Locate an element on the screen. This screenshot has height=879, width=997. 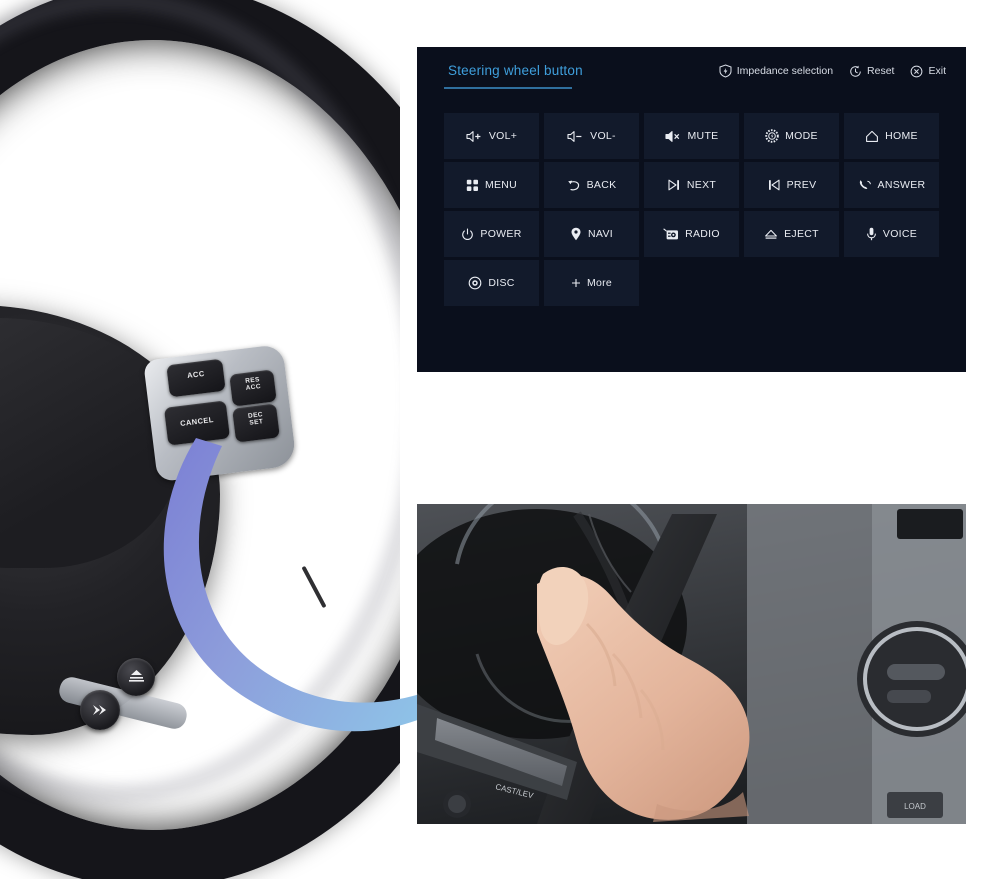
home-icon is located at coordinates (872, 136).